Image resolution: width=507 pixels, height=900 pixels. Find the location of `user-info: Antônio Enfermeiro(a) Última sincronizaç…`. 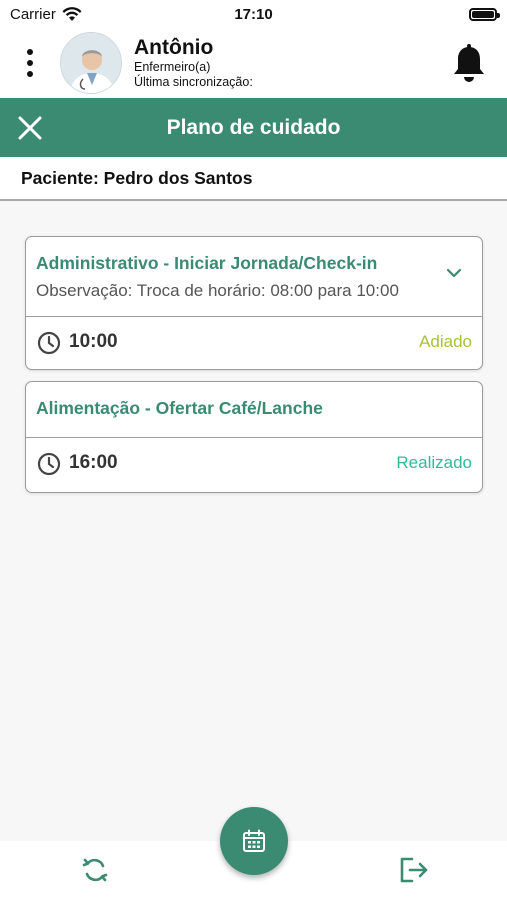

user-info: Antônio Enfermeiro(a) Última sincronizaç… is located at coordinates (193, 63).